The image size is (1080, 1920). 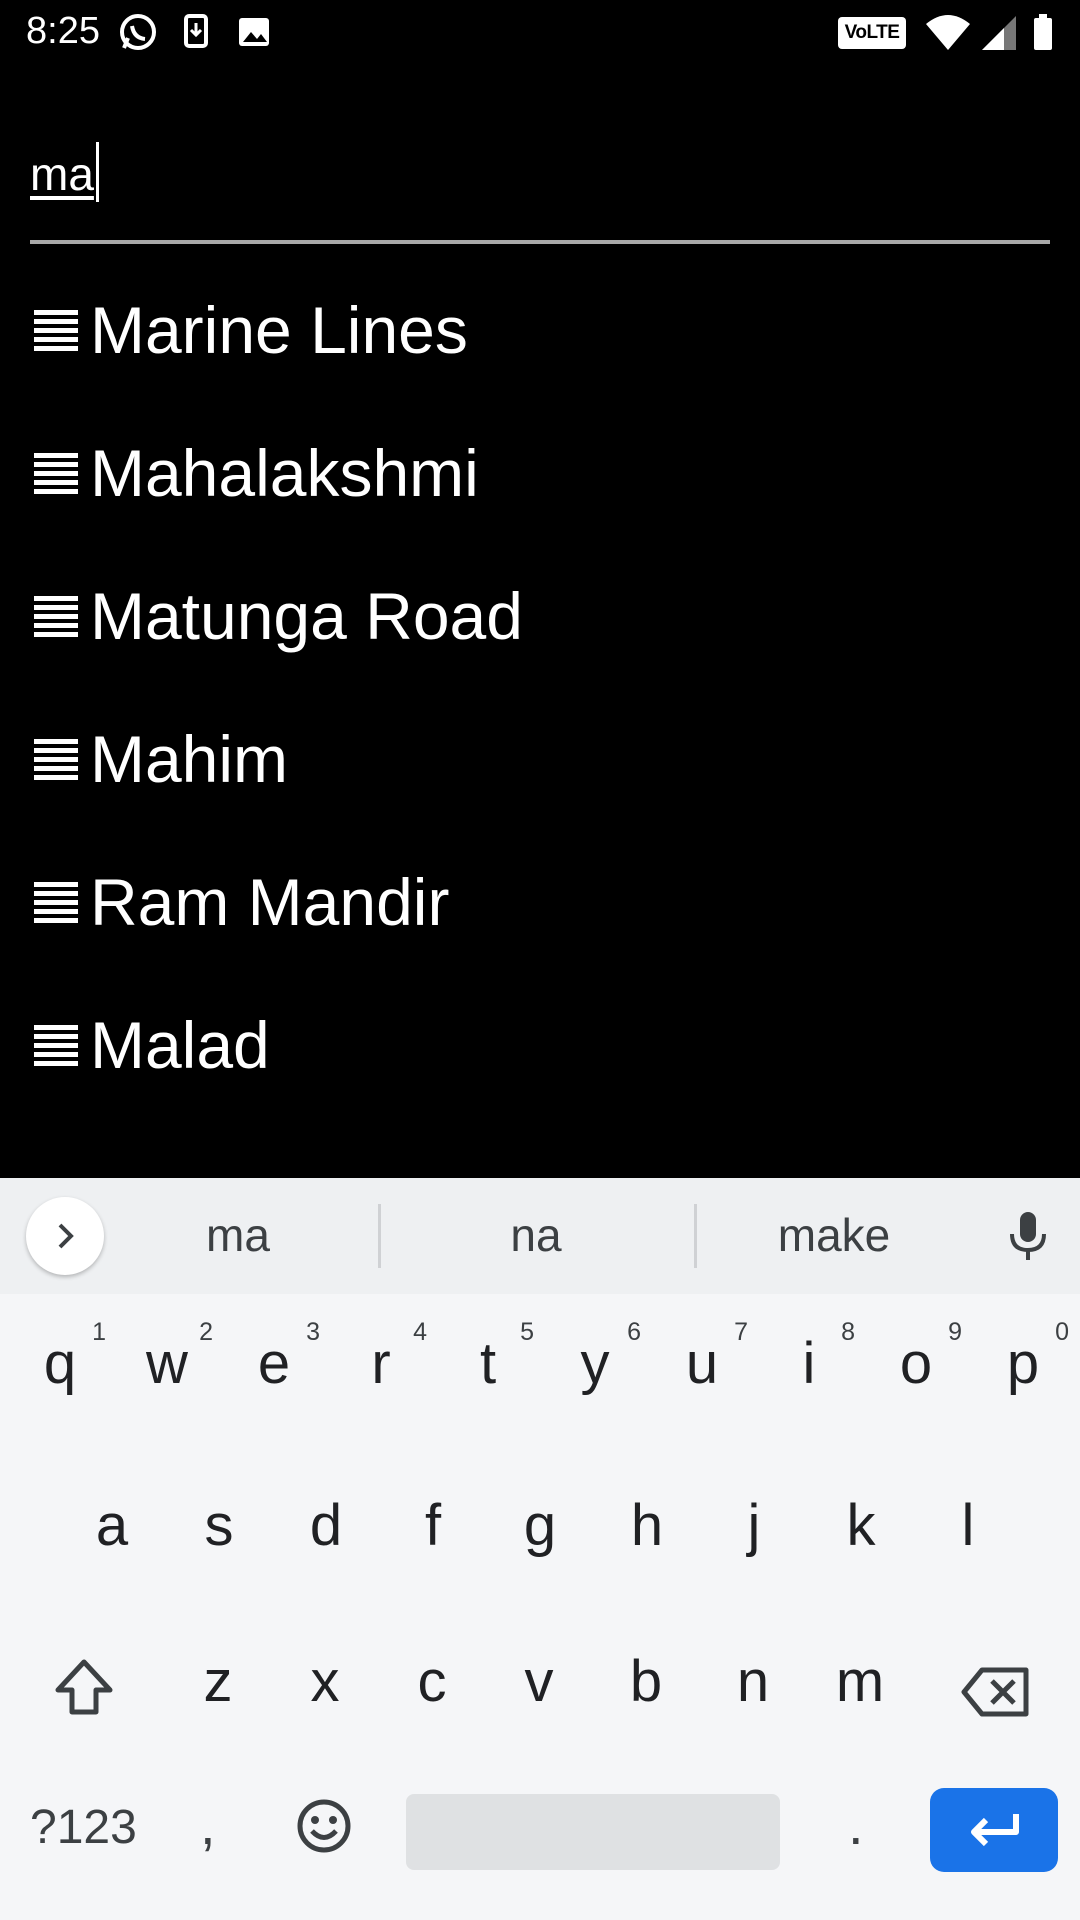 I want to click on key-l: l, so click(x=968, y=1525).